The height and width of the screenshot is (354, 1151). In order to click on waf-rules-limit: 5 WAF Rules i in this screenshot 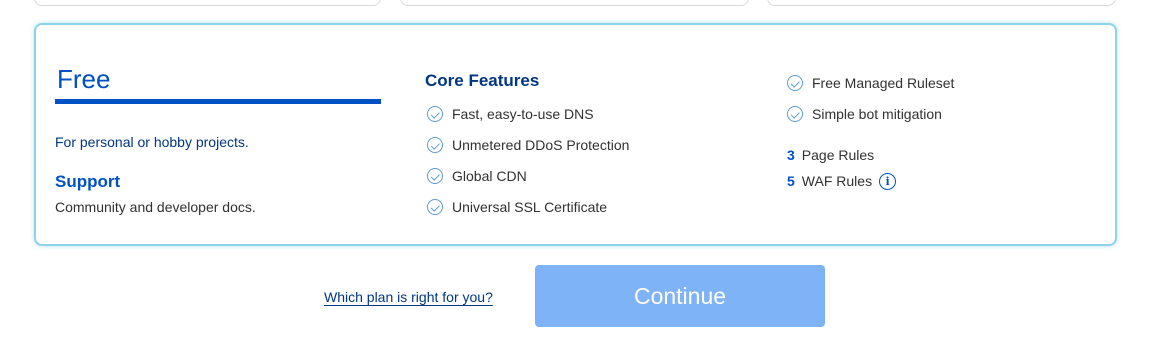, I will do `click(842, 181)`.